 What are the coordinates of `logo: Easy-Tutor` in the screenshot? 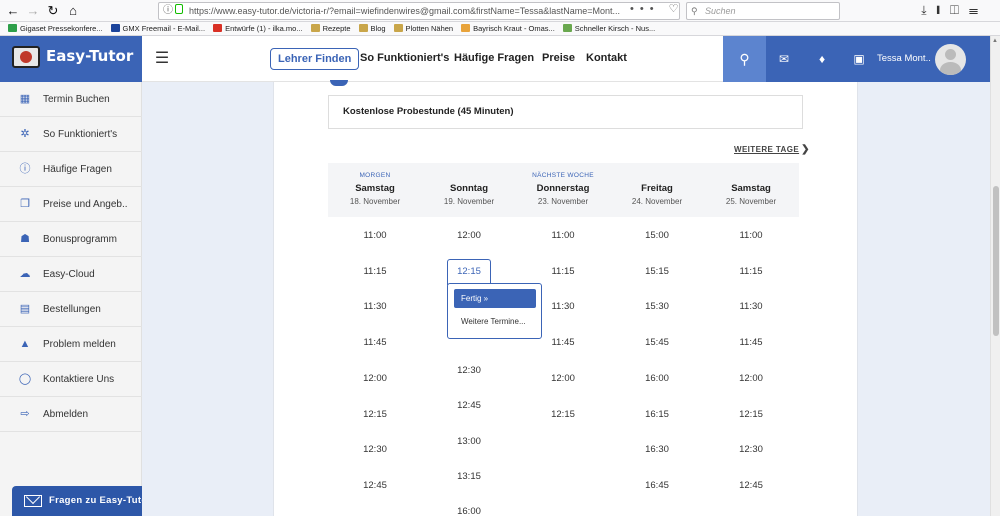 It's located at (71, 59).